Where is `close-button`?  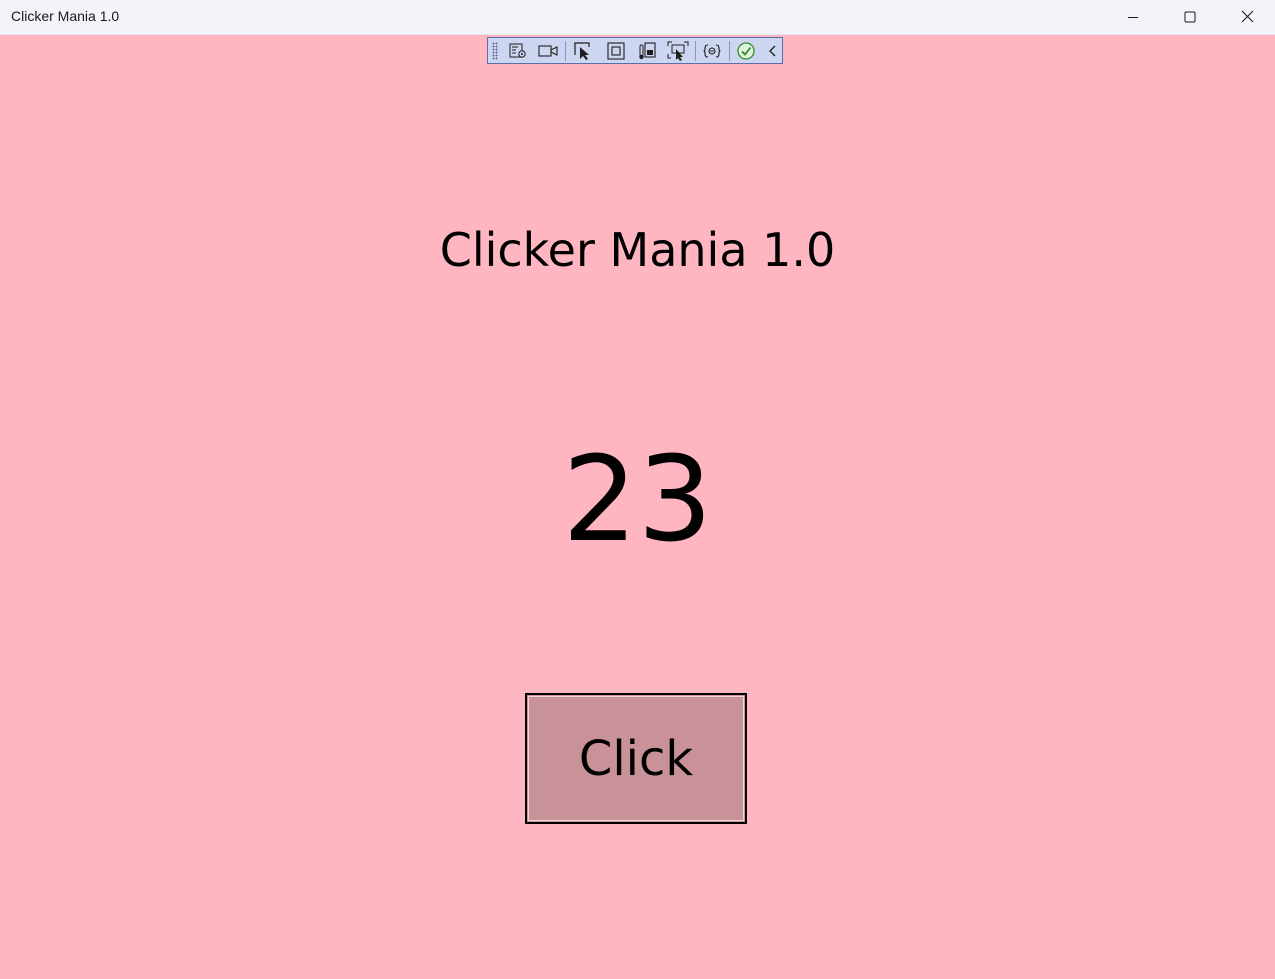
close-button is located at coordinates (1247, 16).